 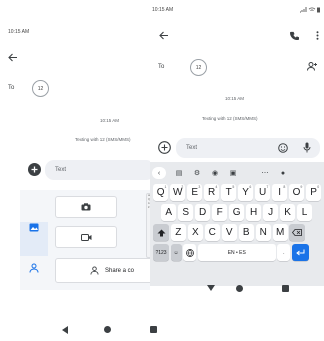 I want to click on key-b: B, so click(x=246, y=232).